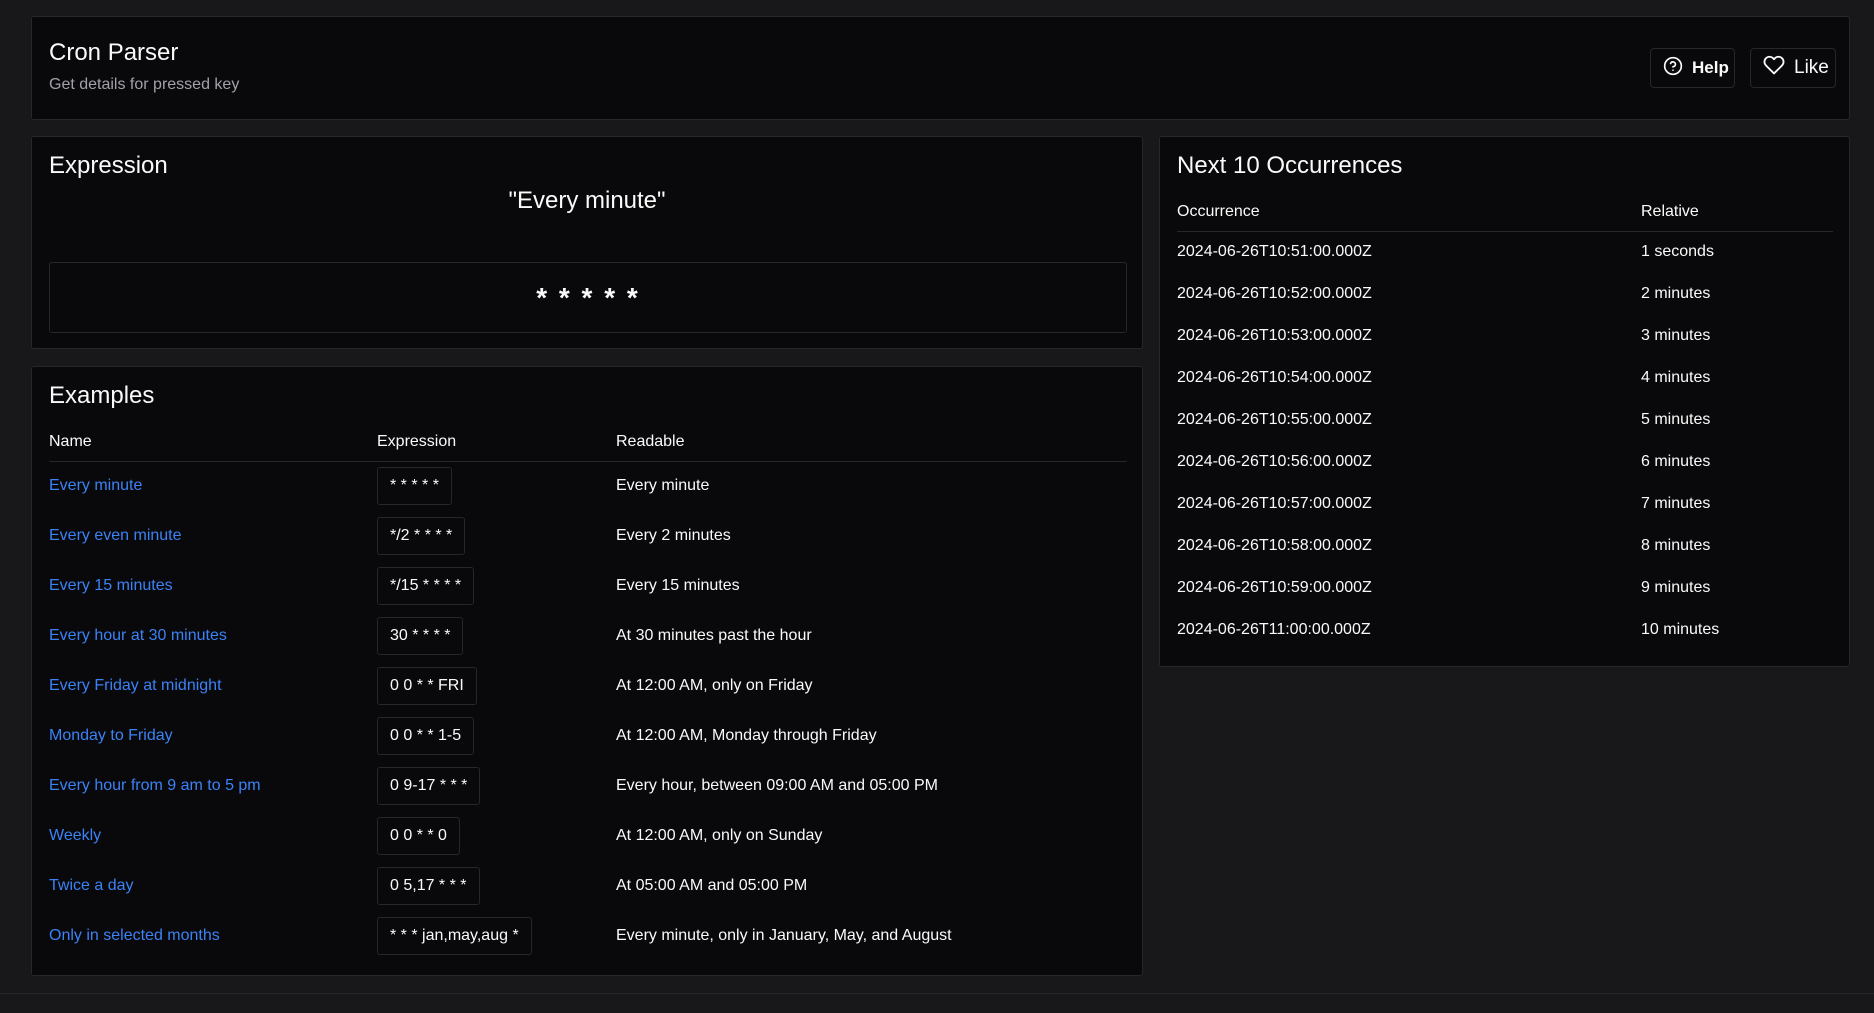  I want to click on example-name-link: Every Friday at midnight, so click(213, 686).